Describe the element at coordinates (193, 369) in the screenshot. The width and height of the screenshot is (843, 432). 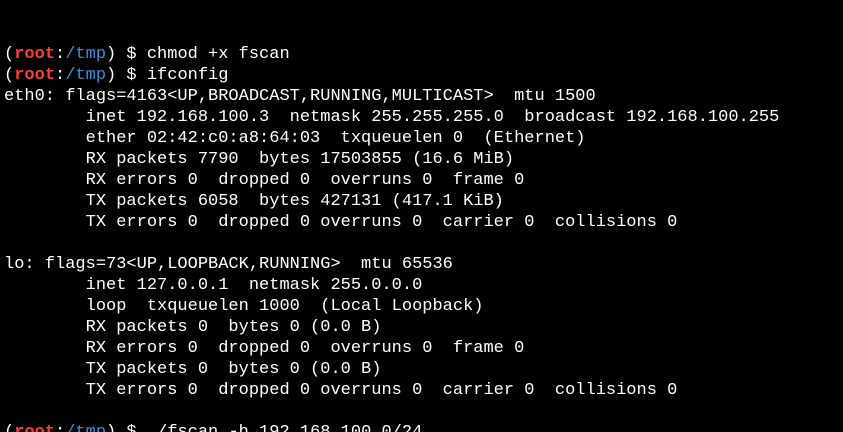
I see `output-text: TX packets 0 bytes 0 (0.0 B)` at that location.